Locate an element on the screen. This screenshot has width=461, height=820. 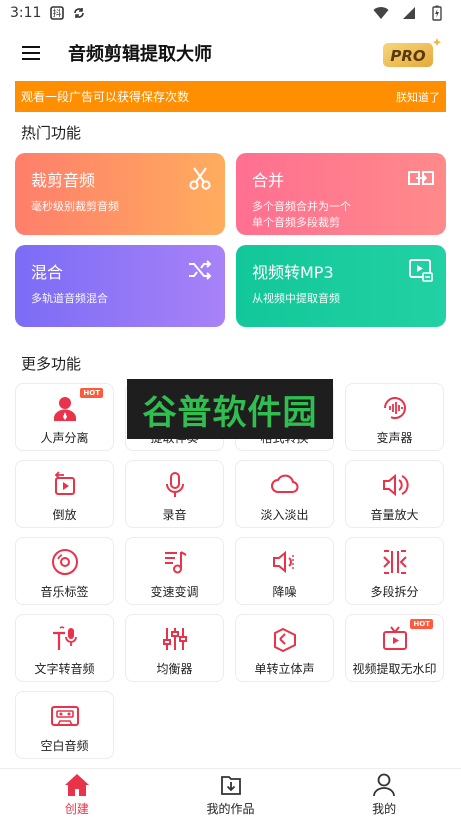
tile-volume-boost: 音量放大 is located at coordinates (394, 494).